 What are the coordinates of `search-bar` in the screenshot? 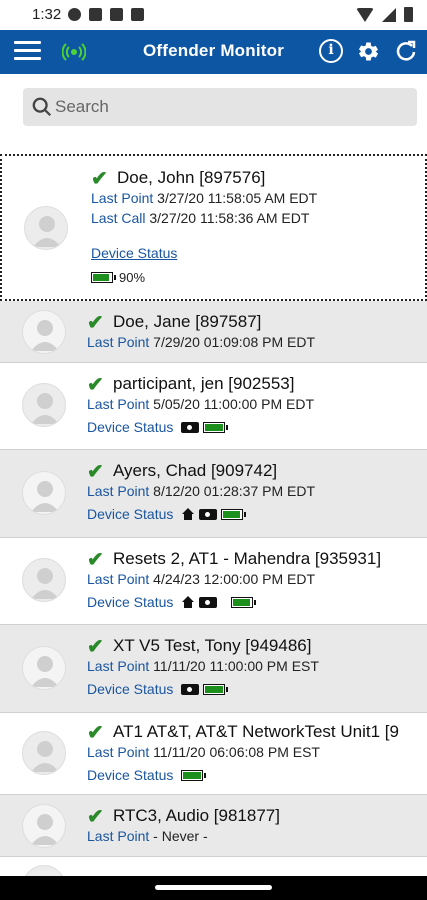 It's located at (213, 105).